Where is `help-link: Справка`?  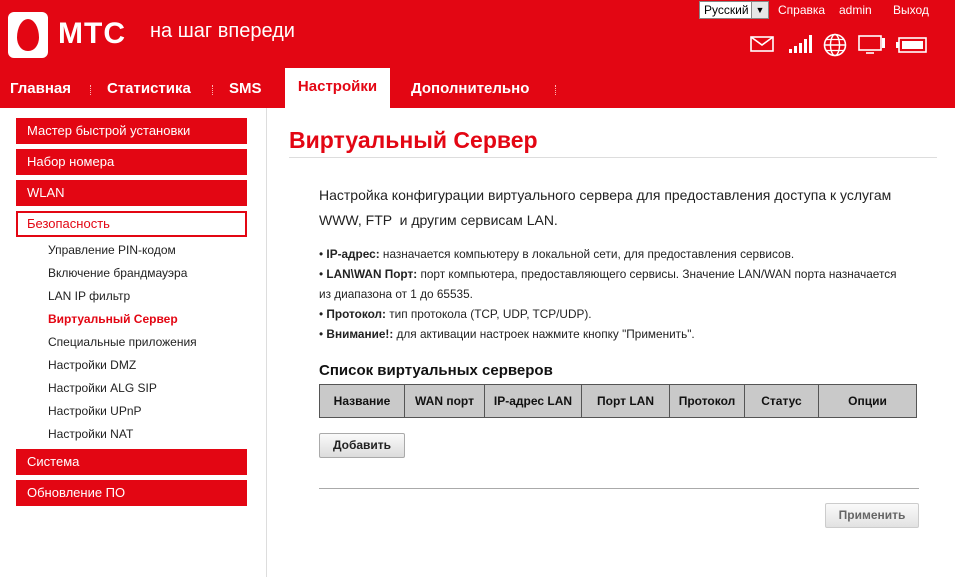
help-link: Справка is located at coordinates (801, 10).